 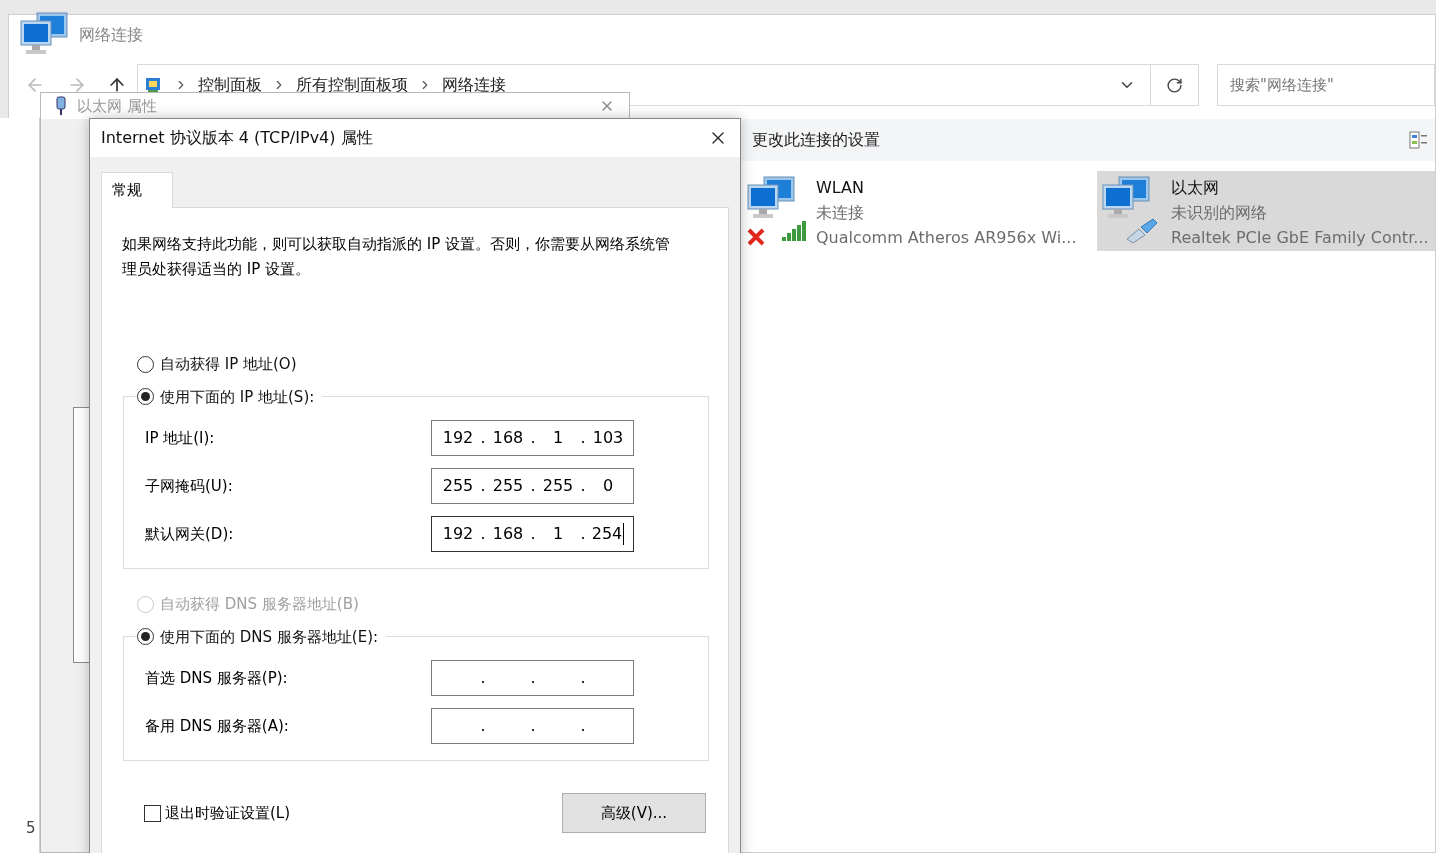 What do you see at coordinates (217, 813) in the screenshot?
I see `checkbox: 退出时验证设置(L)` at bounding box center [217, 813].